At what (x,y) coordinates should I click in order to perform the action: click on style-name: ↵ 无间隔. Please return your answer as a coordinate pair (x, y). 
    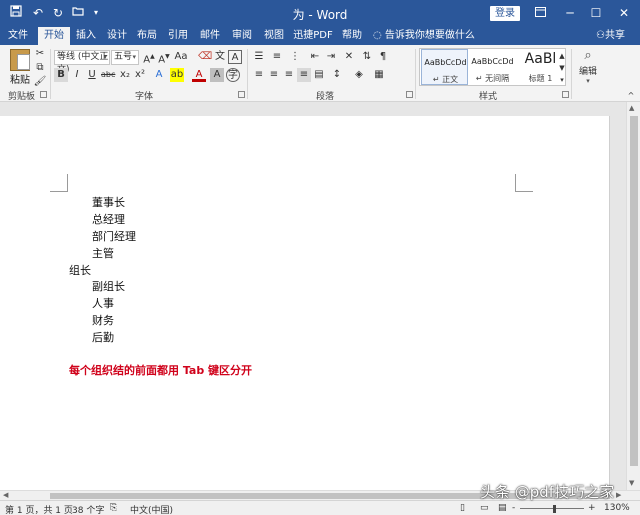
    Looking at the image, I should click on (492, 78).